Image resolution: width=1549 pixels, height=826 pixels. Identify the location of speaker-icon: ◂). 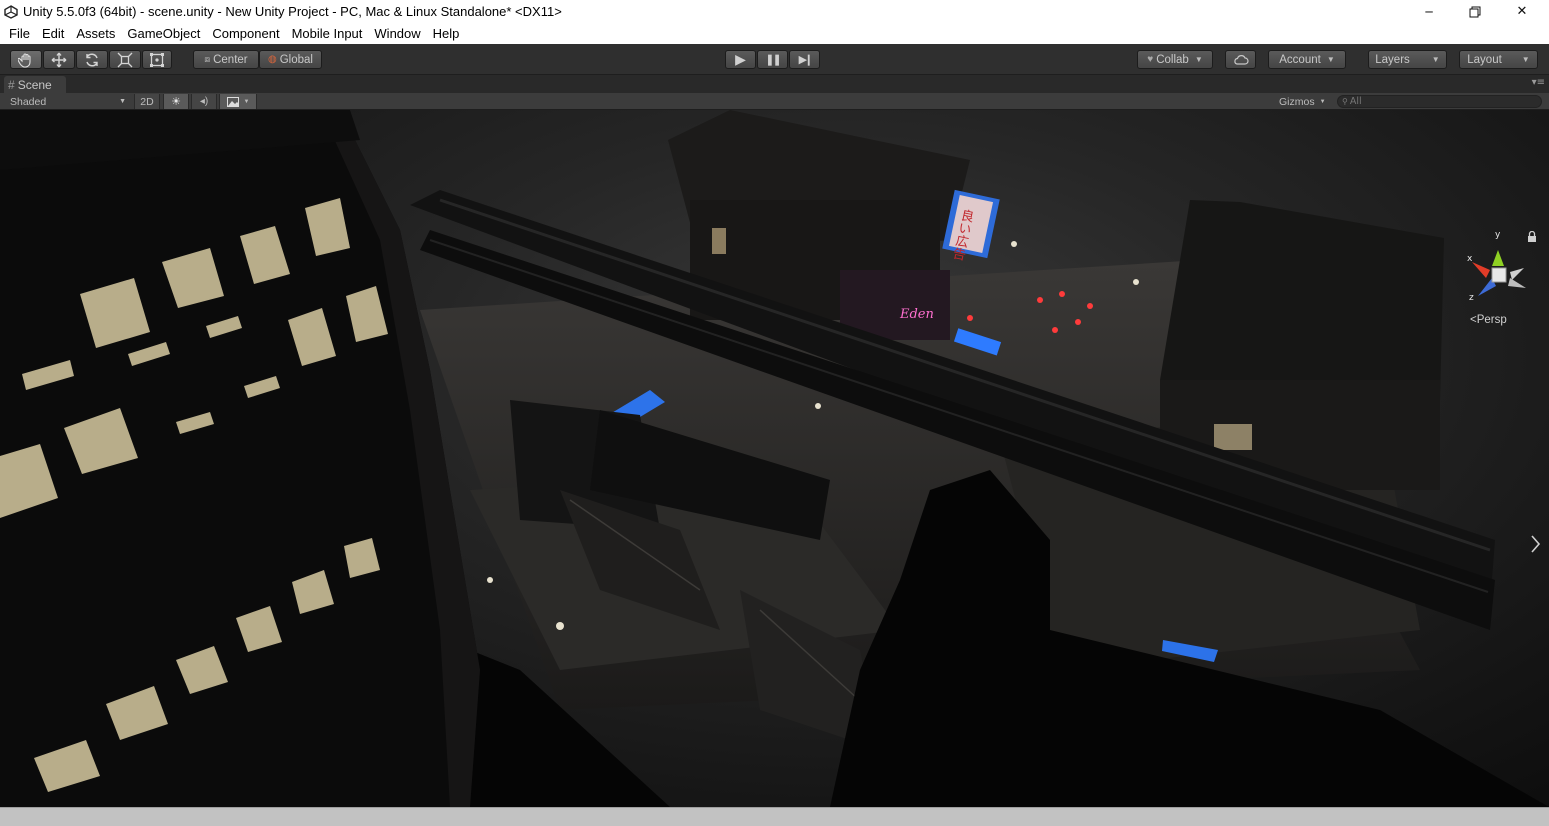
(204, 101).